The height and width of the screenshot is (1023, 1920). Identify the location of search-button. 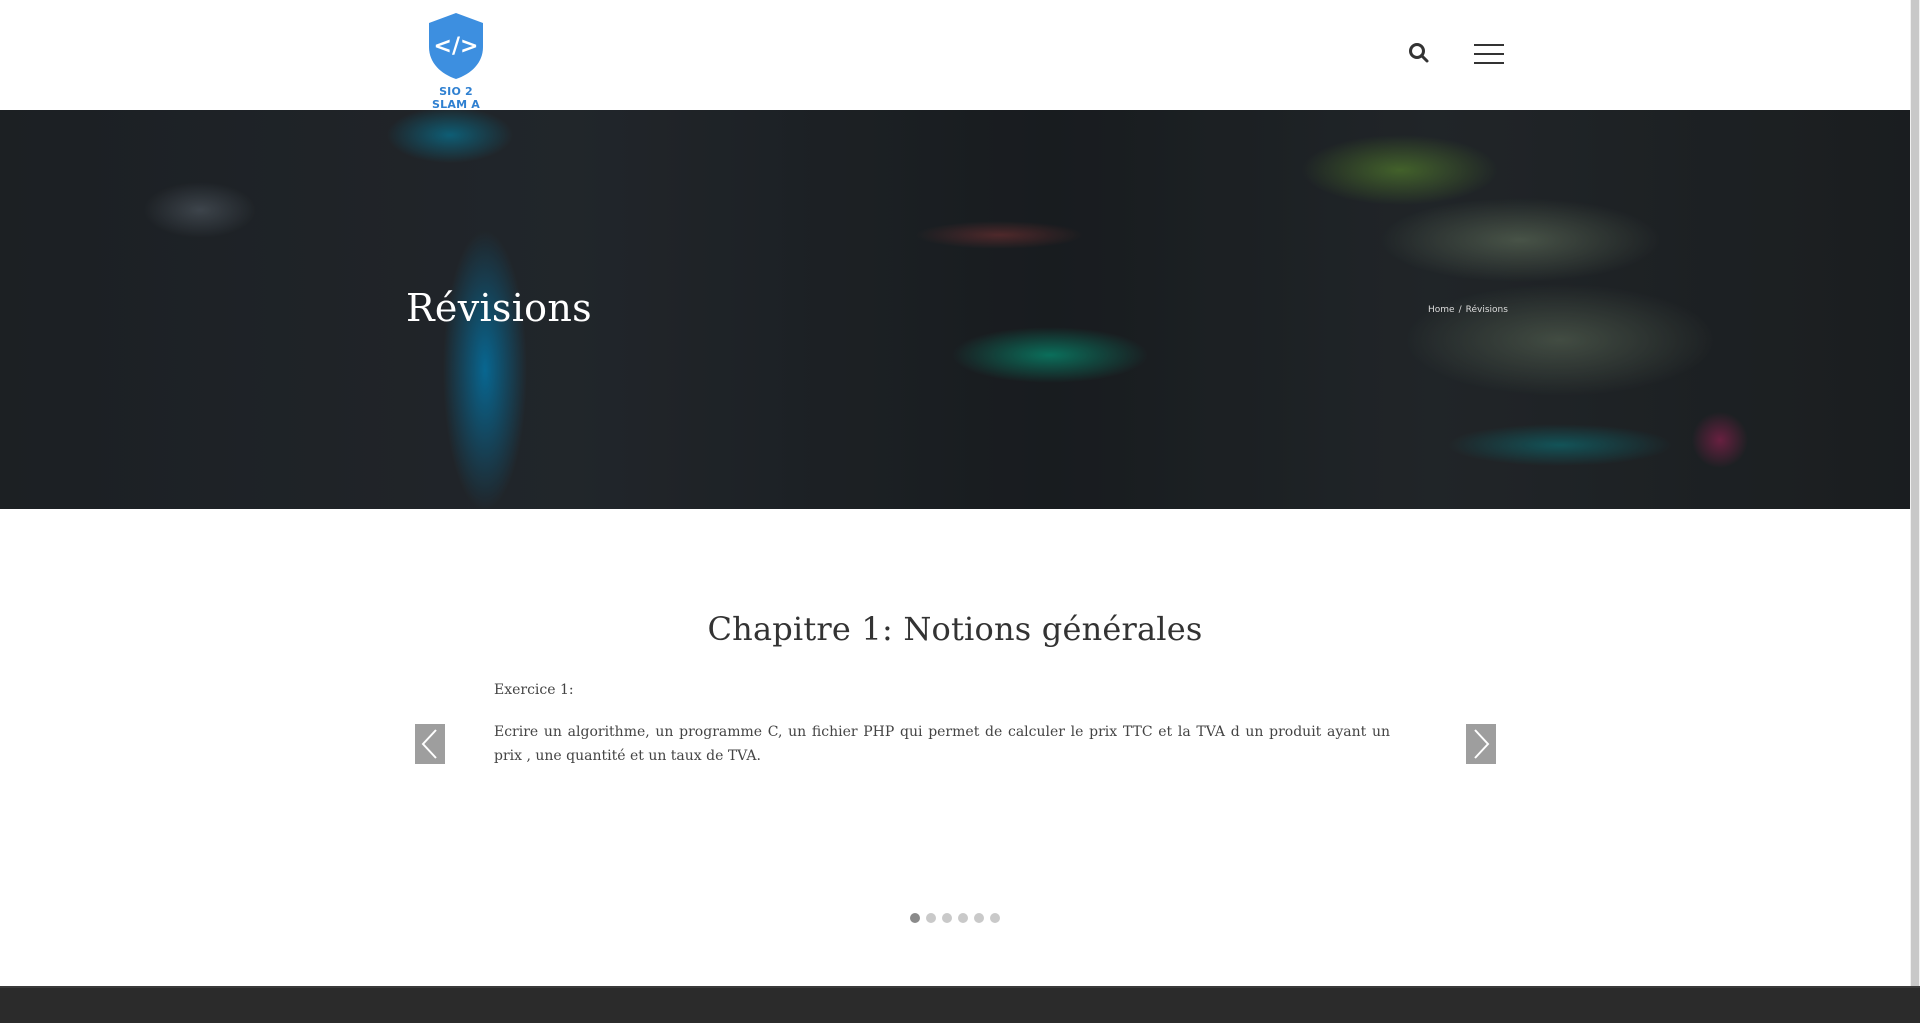
(1420, 54).